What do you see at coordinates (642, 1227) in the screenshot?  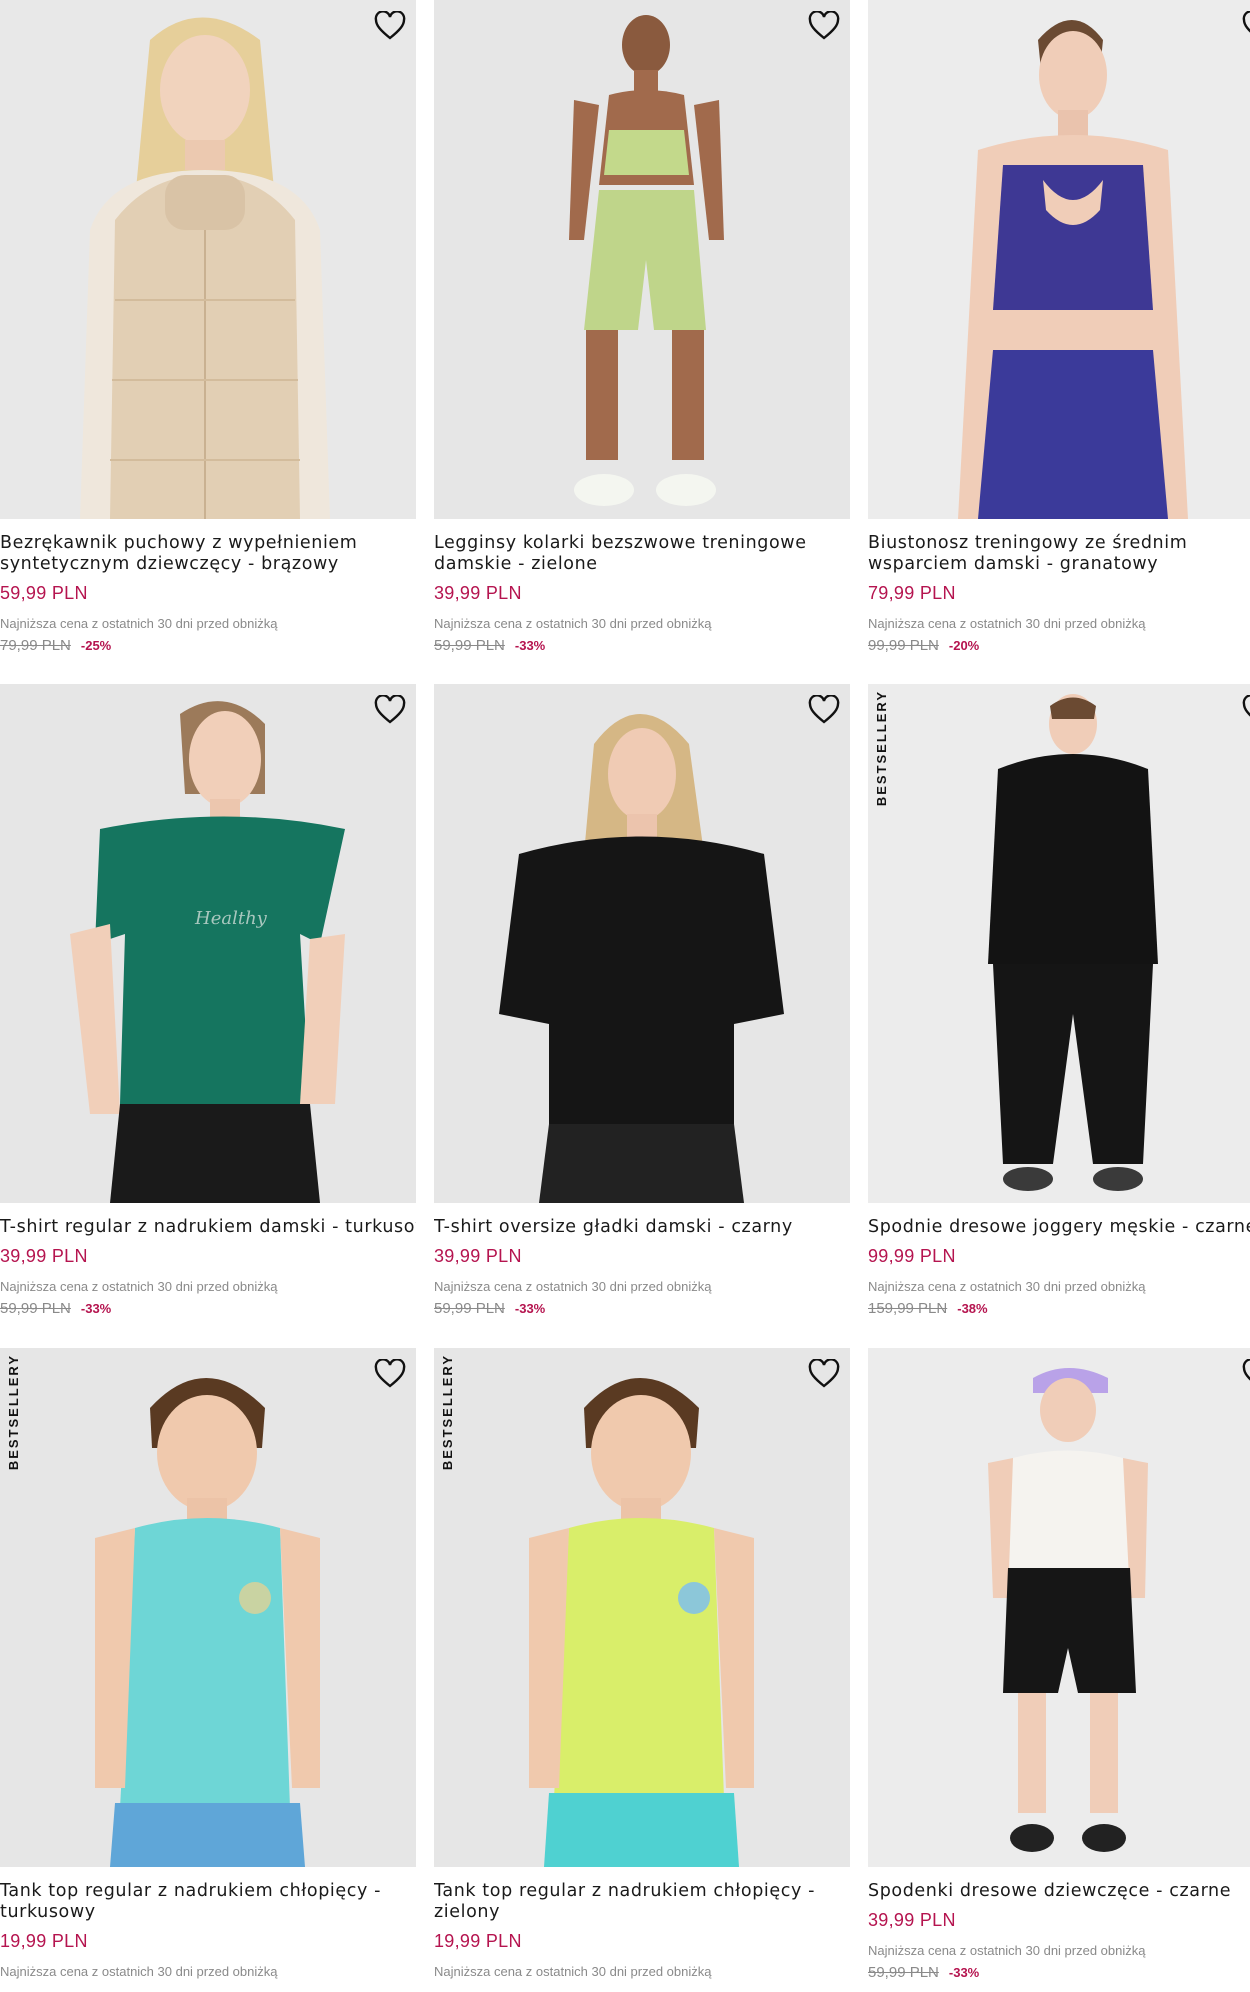 I see `product-name: T-shirt oversize gładki damski - czarny` at bounding box center [642, 1227].